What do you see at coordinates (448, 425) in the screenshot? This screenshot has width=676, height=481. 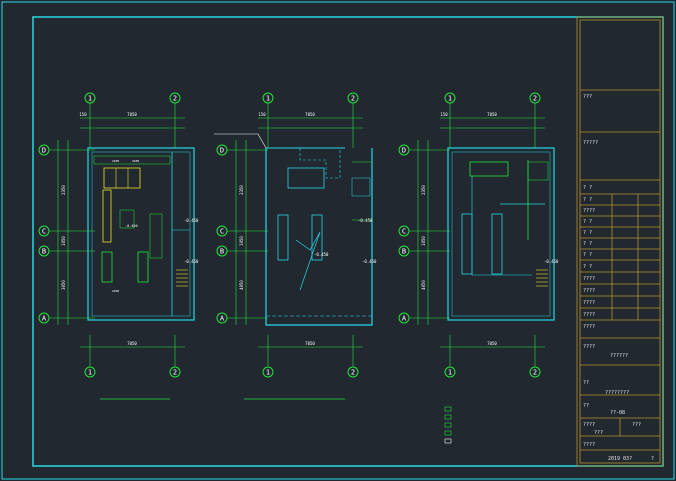 I see `legend` at bounding box center [448, 425].